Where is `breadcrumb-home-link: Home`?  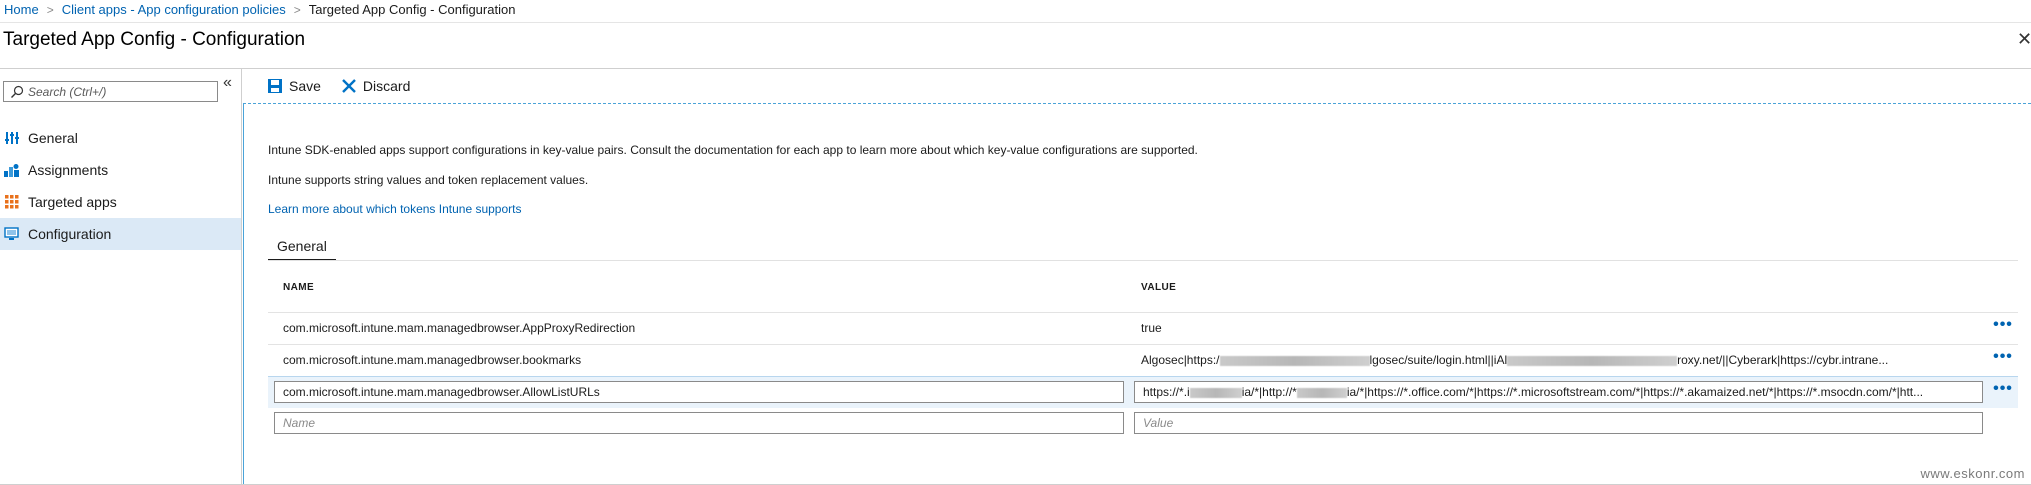 breadcrumb-home-link: Home is located at coordinates (21, 10).